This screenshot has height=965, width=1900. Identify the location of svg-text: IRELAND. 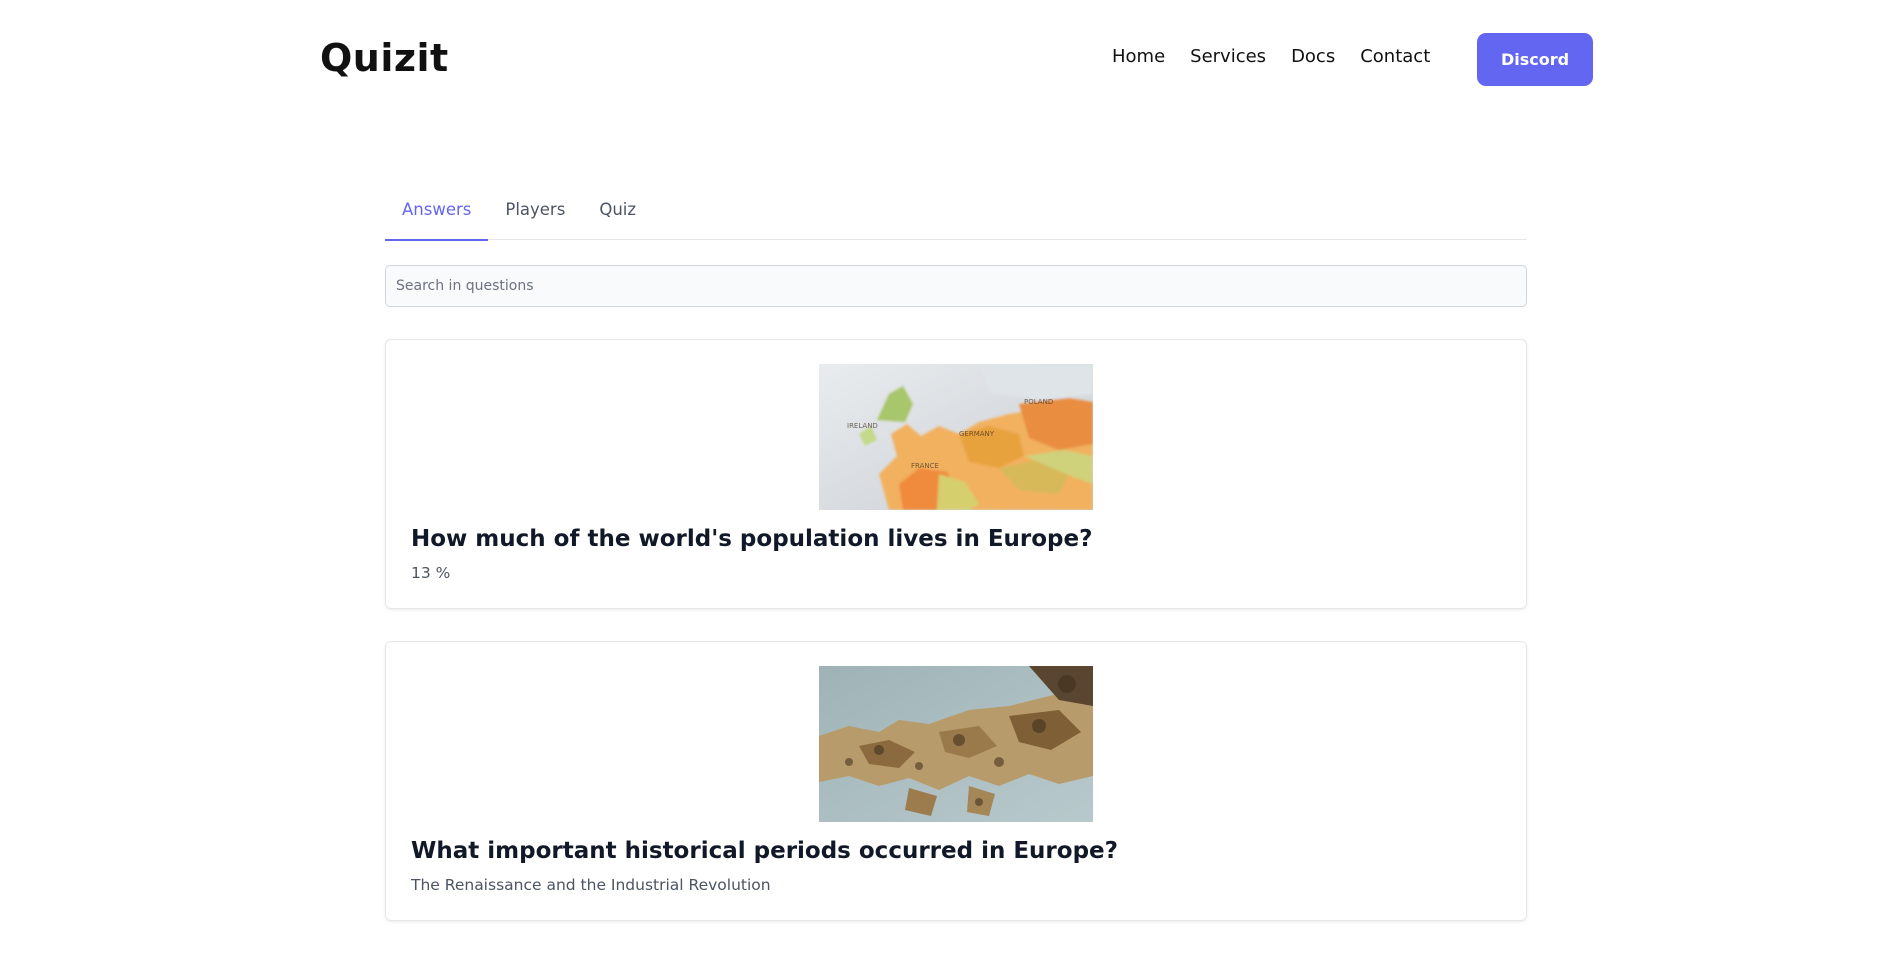
(862, 426).